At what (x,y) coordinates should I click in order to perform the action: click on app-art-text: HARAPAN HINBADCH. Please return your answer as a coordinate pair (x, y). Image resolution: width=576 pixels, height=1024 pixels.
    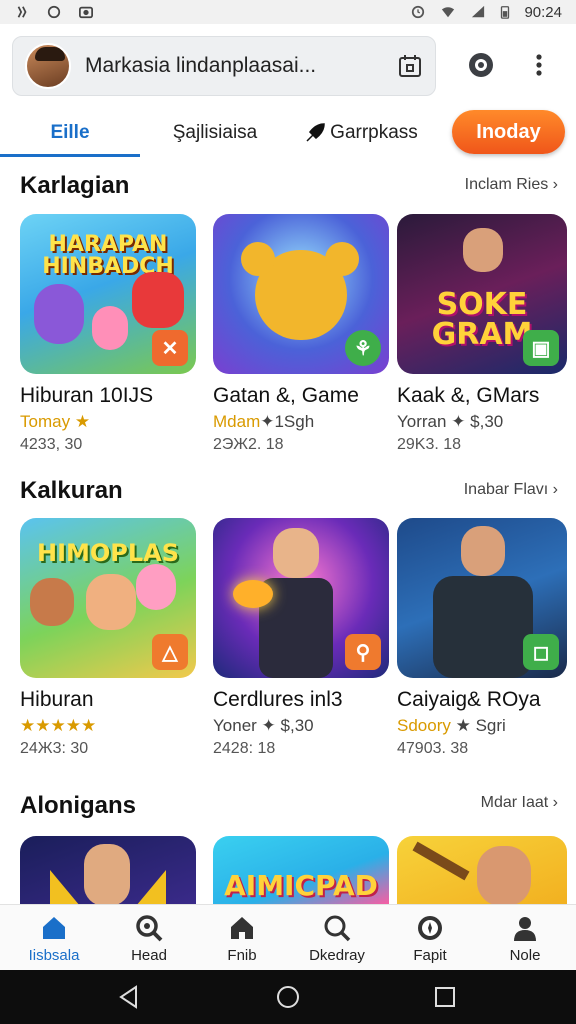
    Looking at the image, I should click on (108, 255).